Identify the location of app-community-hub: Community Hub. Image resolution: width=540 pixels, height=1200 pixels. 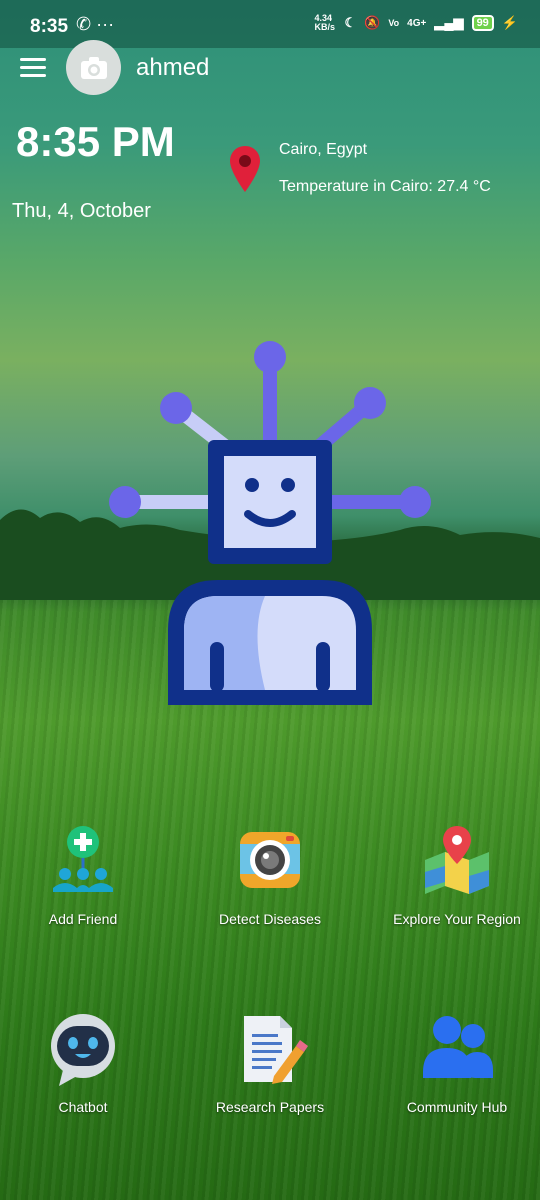
(456, 1062).